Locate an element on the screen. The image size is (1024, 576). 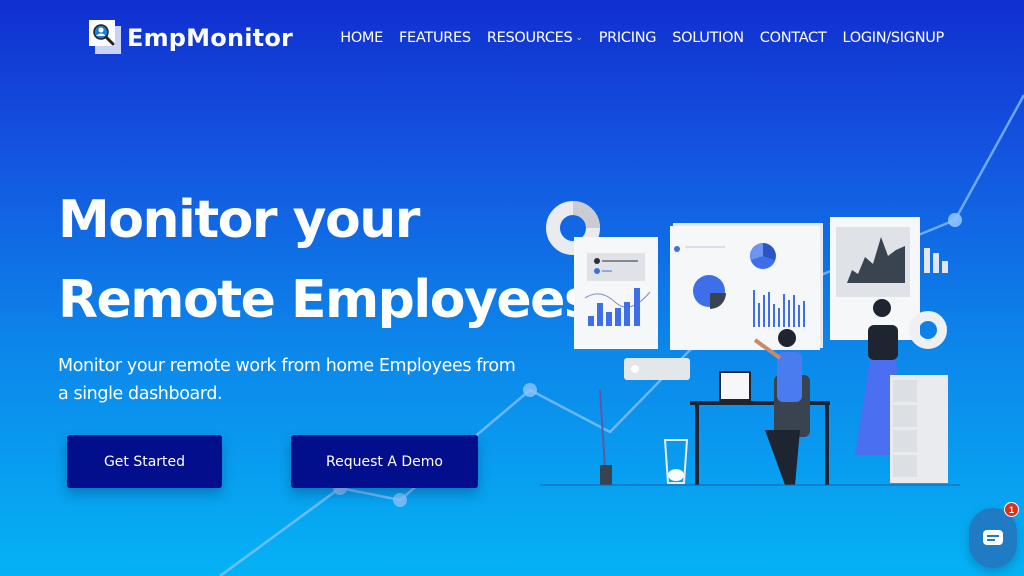
nav-contact: CONTACT is located at coordinates (793, 38).